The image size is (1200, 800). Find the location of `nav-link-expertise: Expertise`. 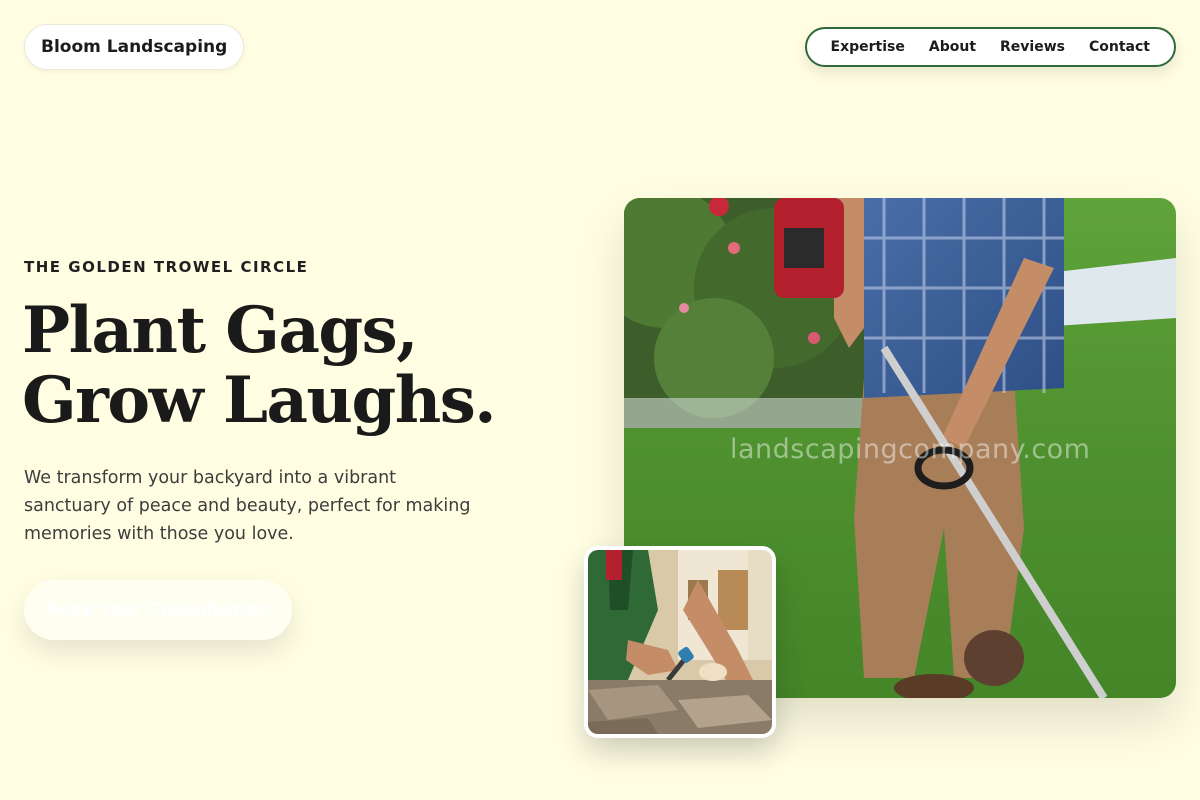

nav-link-expertise: Expertise is located at coordinates (868, 47).